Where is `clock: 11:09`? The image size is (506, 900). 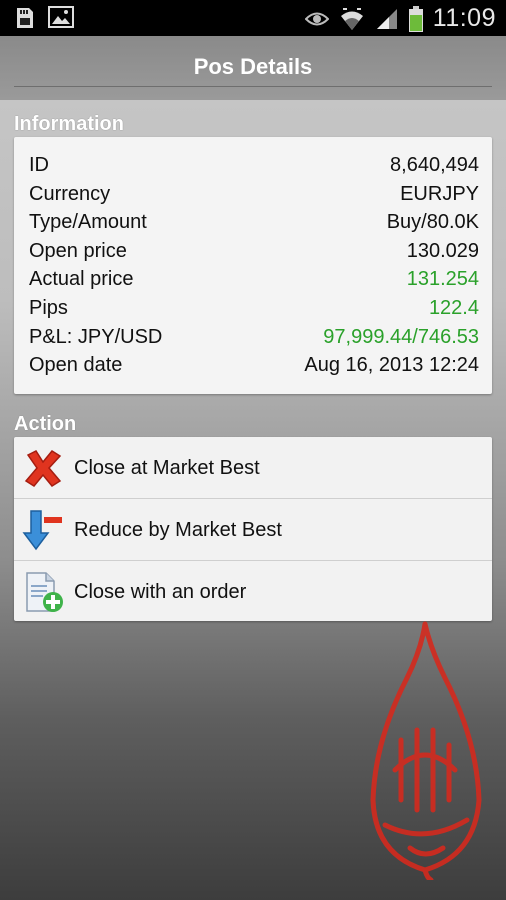
clock: 11:09 is located at coordinates (464, 18).